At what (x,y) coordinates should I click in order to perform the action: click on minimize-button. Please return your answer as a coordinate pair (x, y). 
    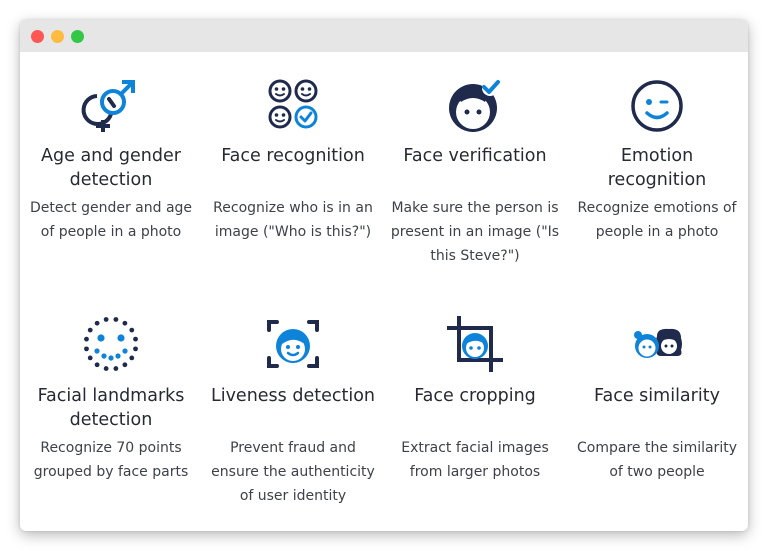
    Looking at the image, I should click on (57, 36).